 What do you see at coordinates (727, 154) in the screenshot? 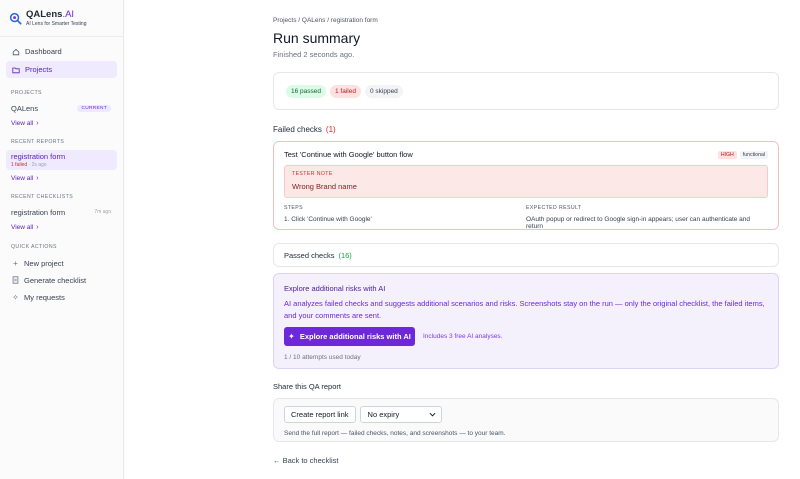
I see `severity-badge: HIGH` at bounding box center [727, 154].